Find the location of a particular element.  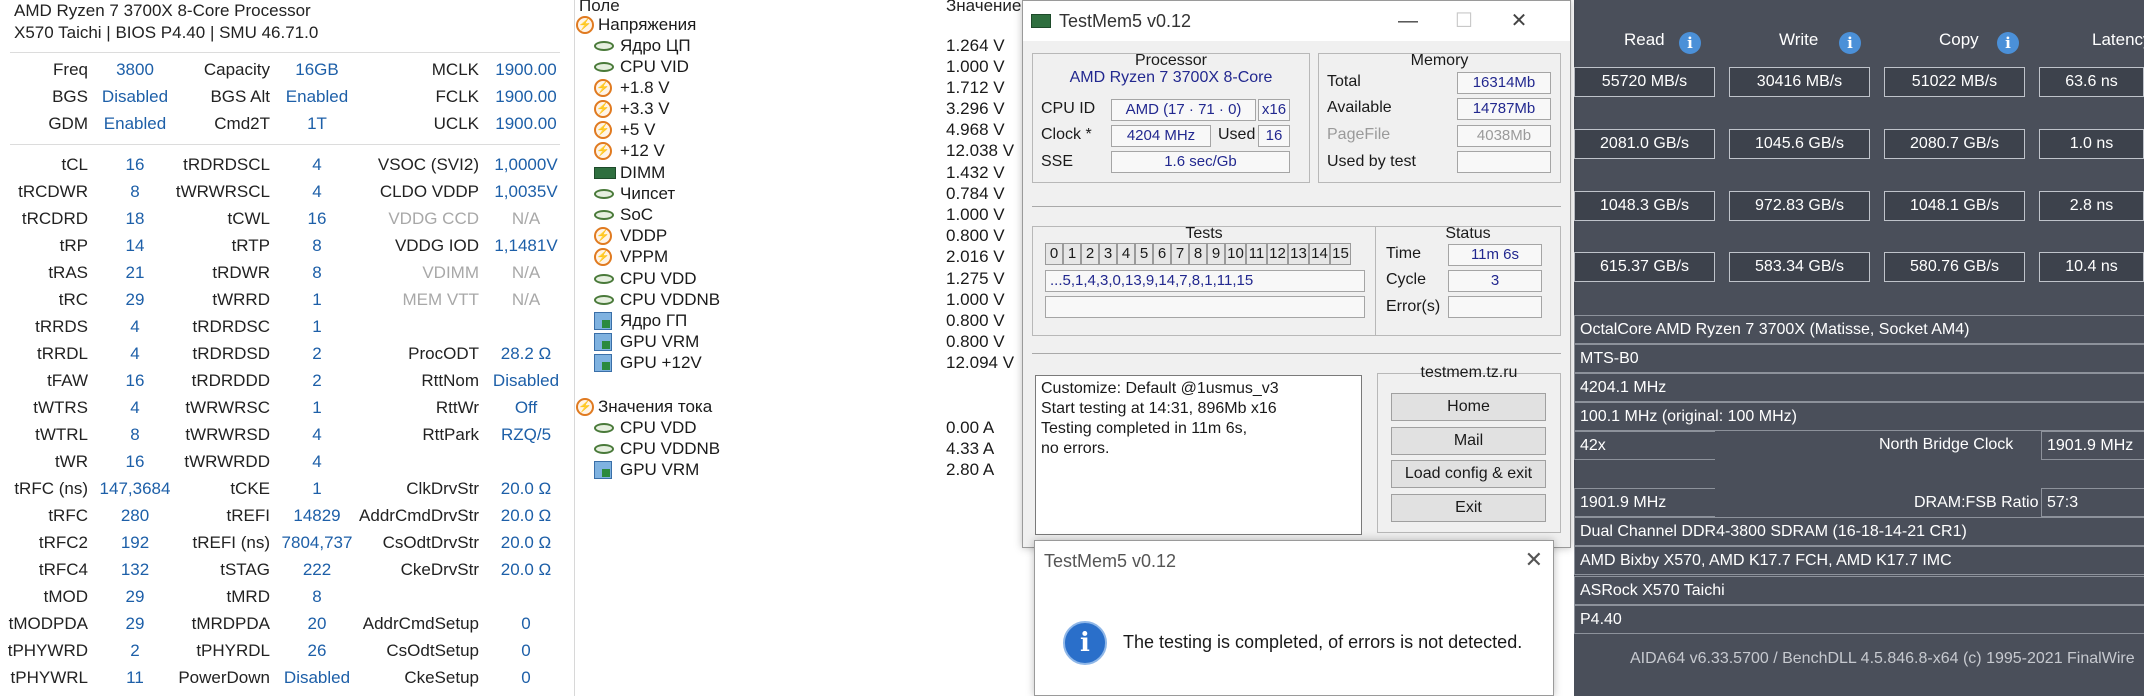

zen-separator is located at coordinates (285, 144).